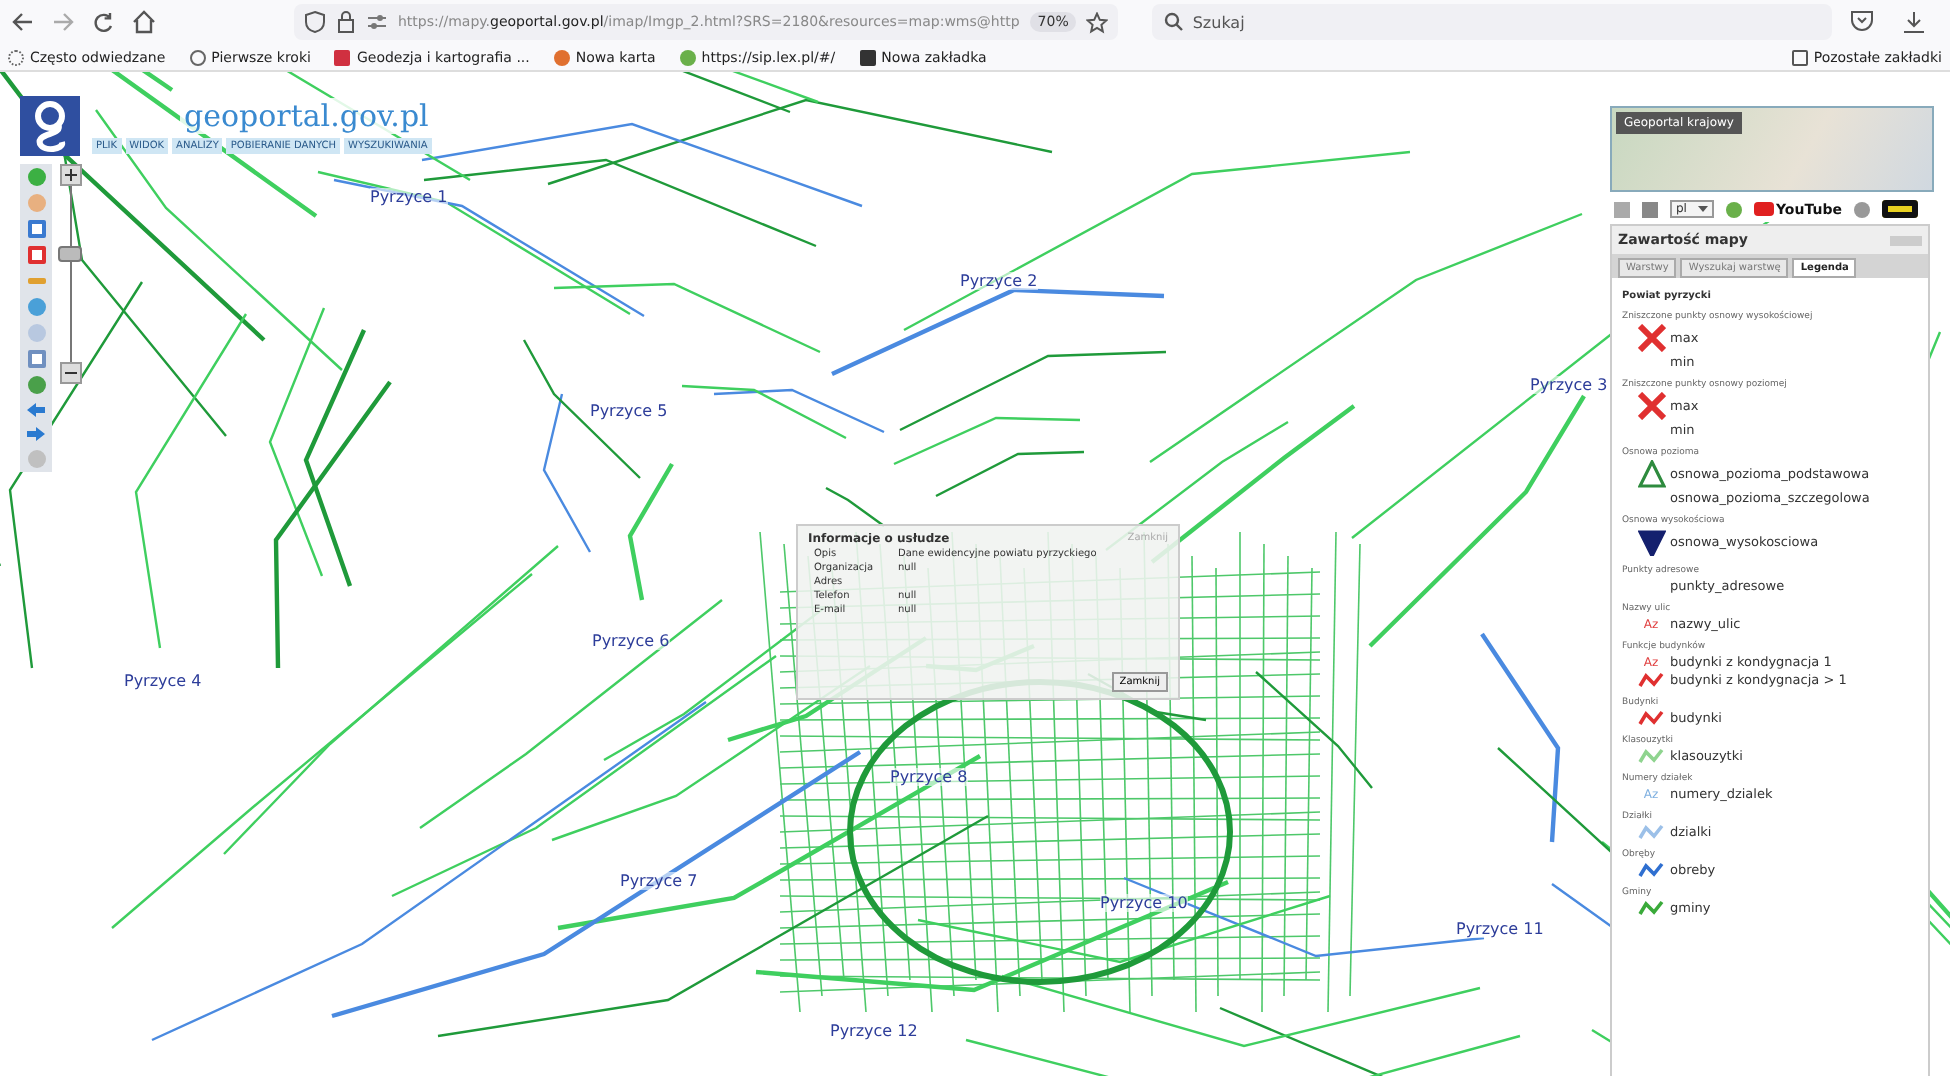 This screenshot has width=1950, height=1076. What do you see at coordinates (70, 373) in the screenshot?
I see `zoom-out-button` at bounding box center [70, 373].